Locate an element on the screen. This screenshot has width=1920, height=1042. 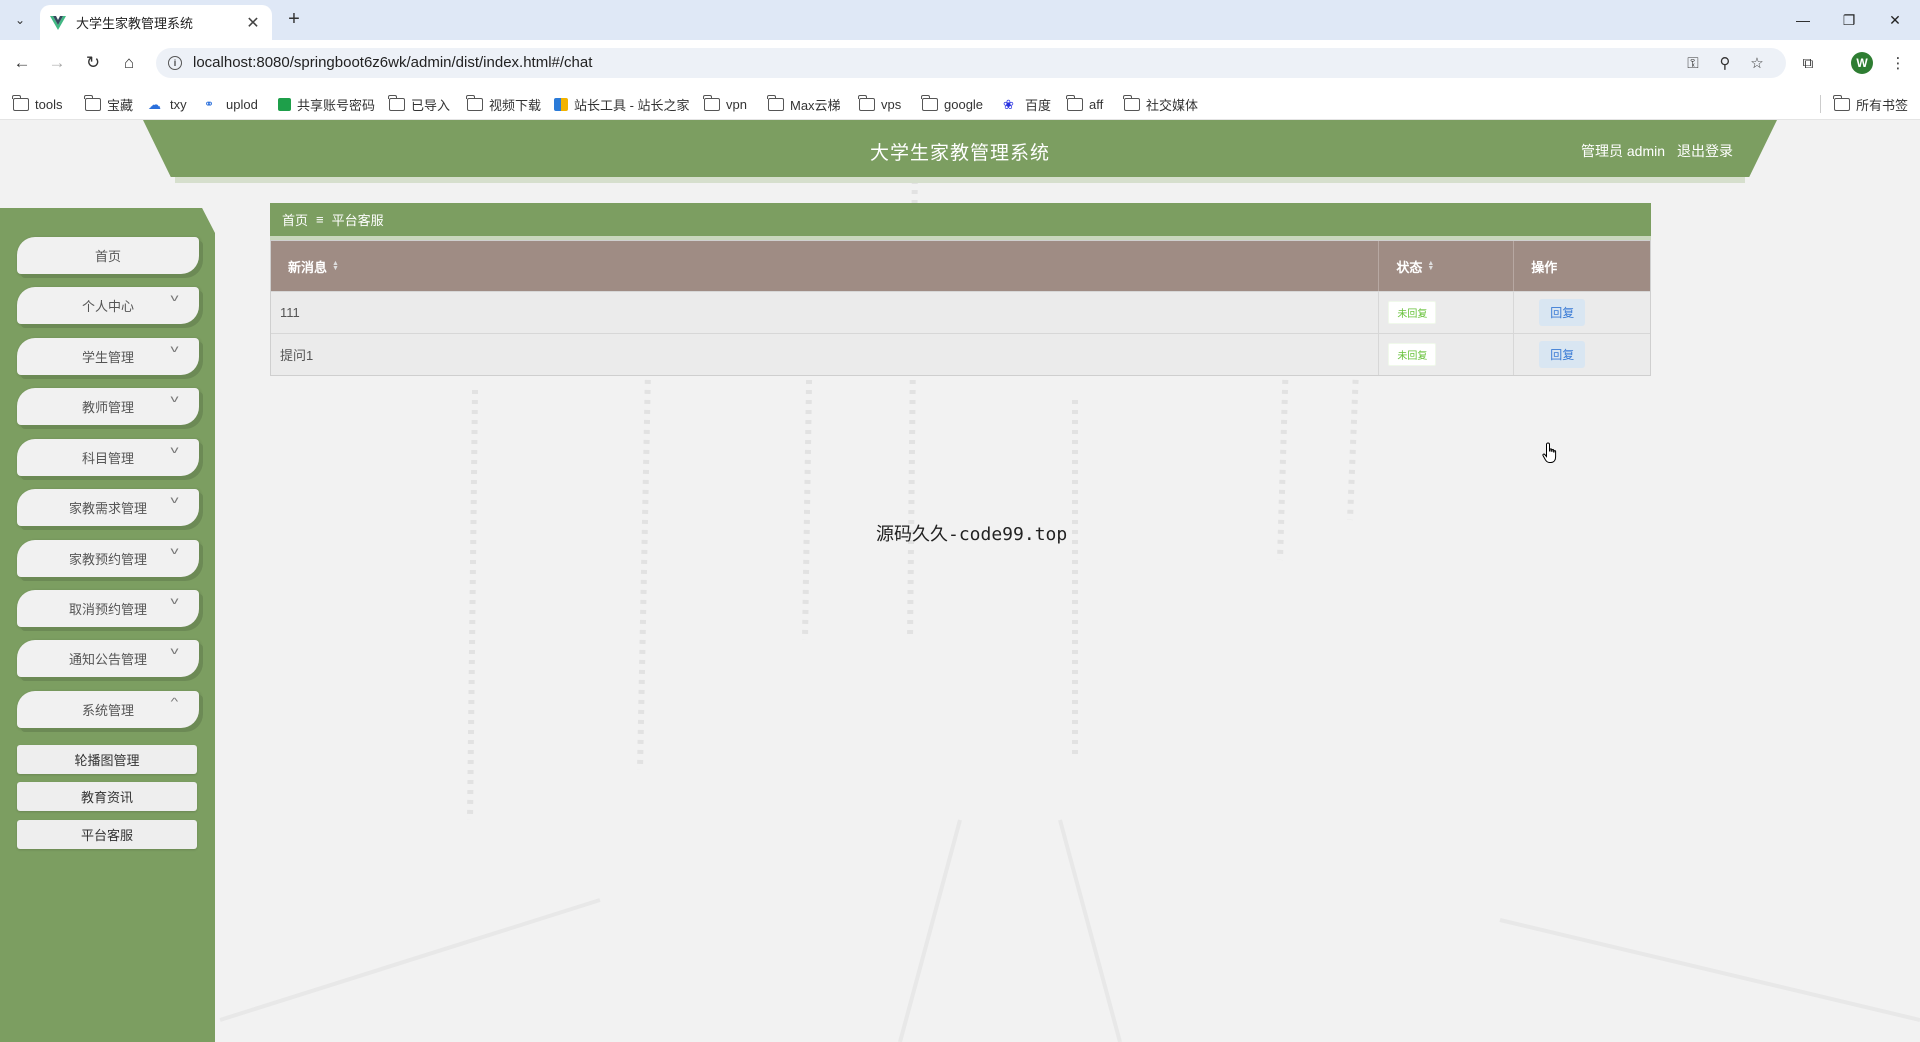
back-icon: ← is located at coordinates (22, 63).